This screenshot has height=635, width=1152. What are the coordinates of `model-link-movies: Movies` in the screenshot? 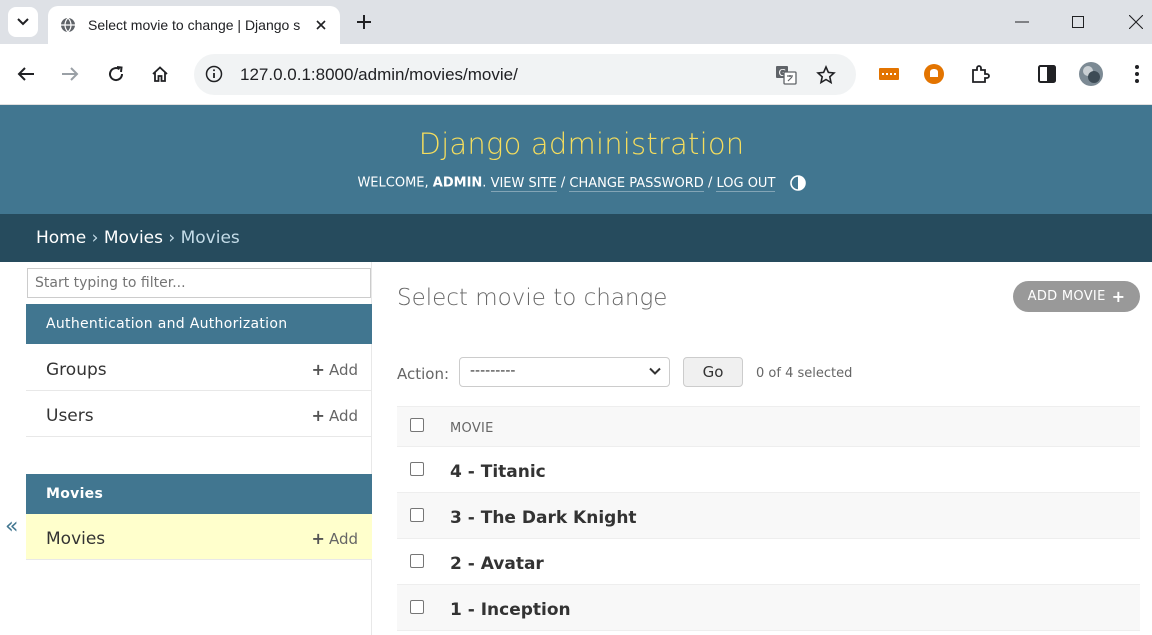 It's located at (75, 539).